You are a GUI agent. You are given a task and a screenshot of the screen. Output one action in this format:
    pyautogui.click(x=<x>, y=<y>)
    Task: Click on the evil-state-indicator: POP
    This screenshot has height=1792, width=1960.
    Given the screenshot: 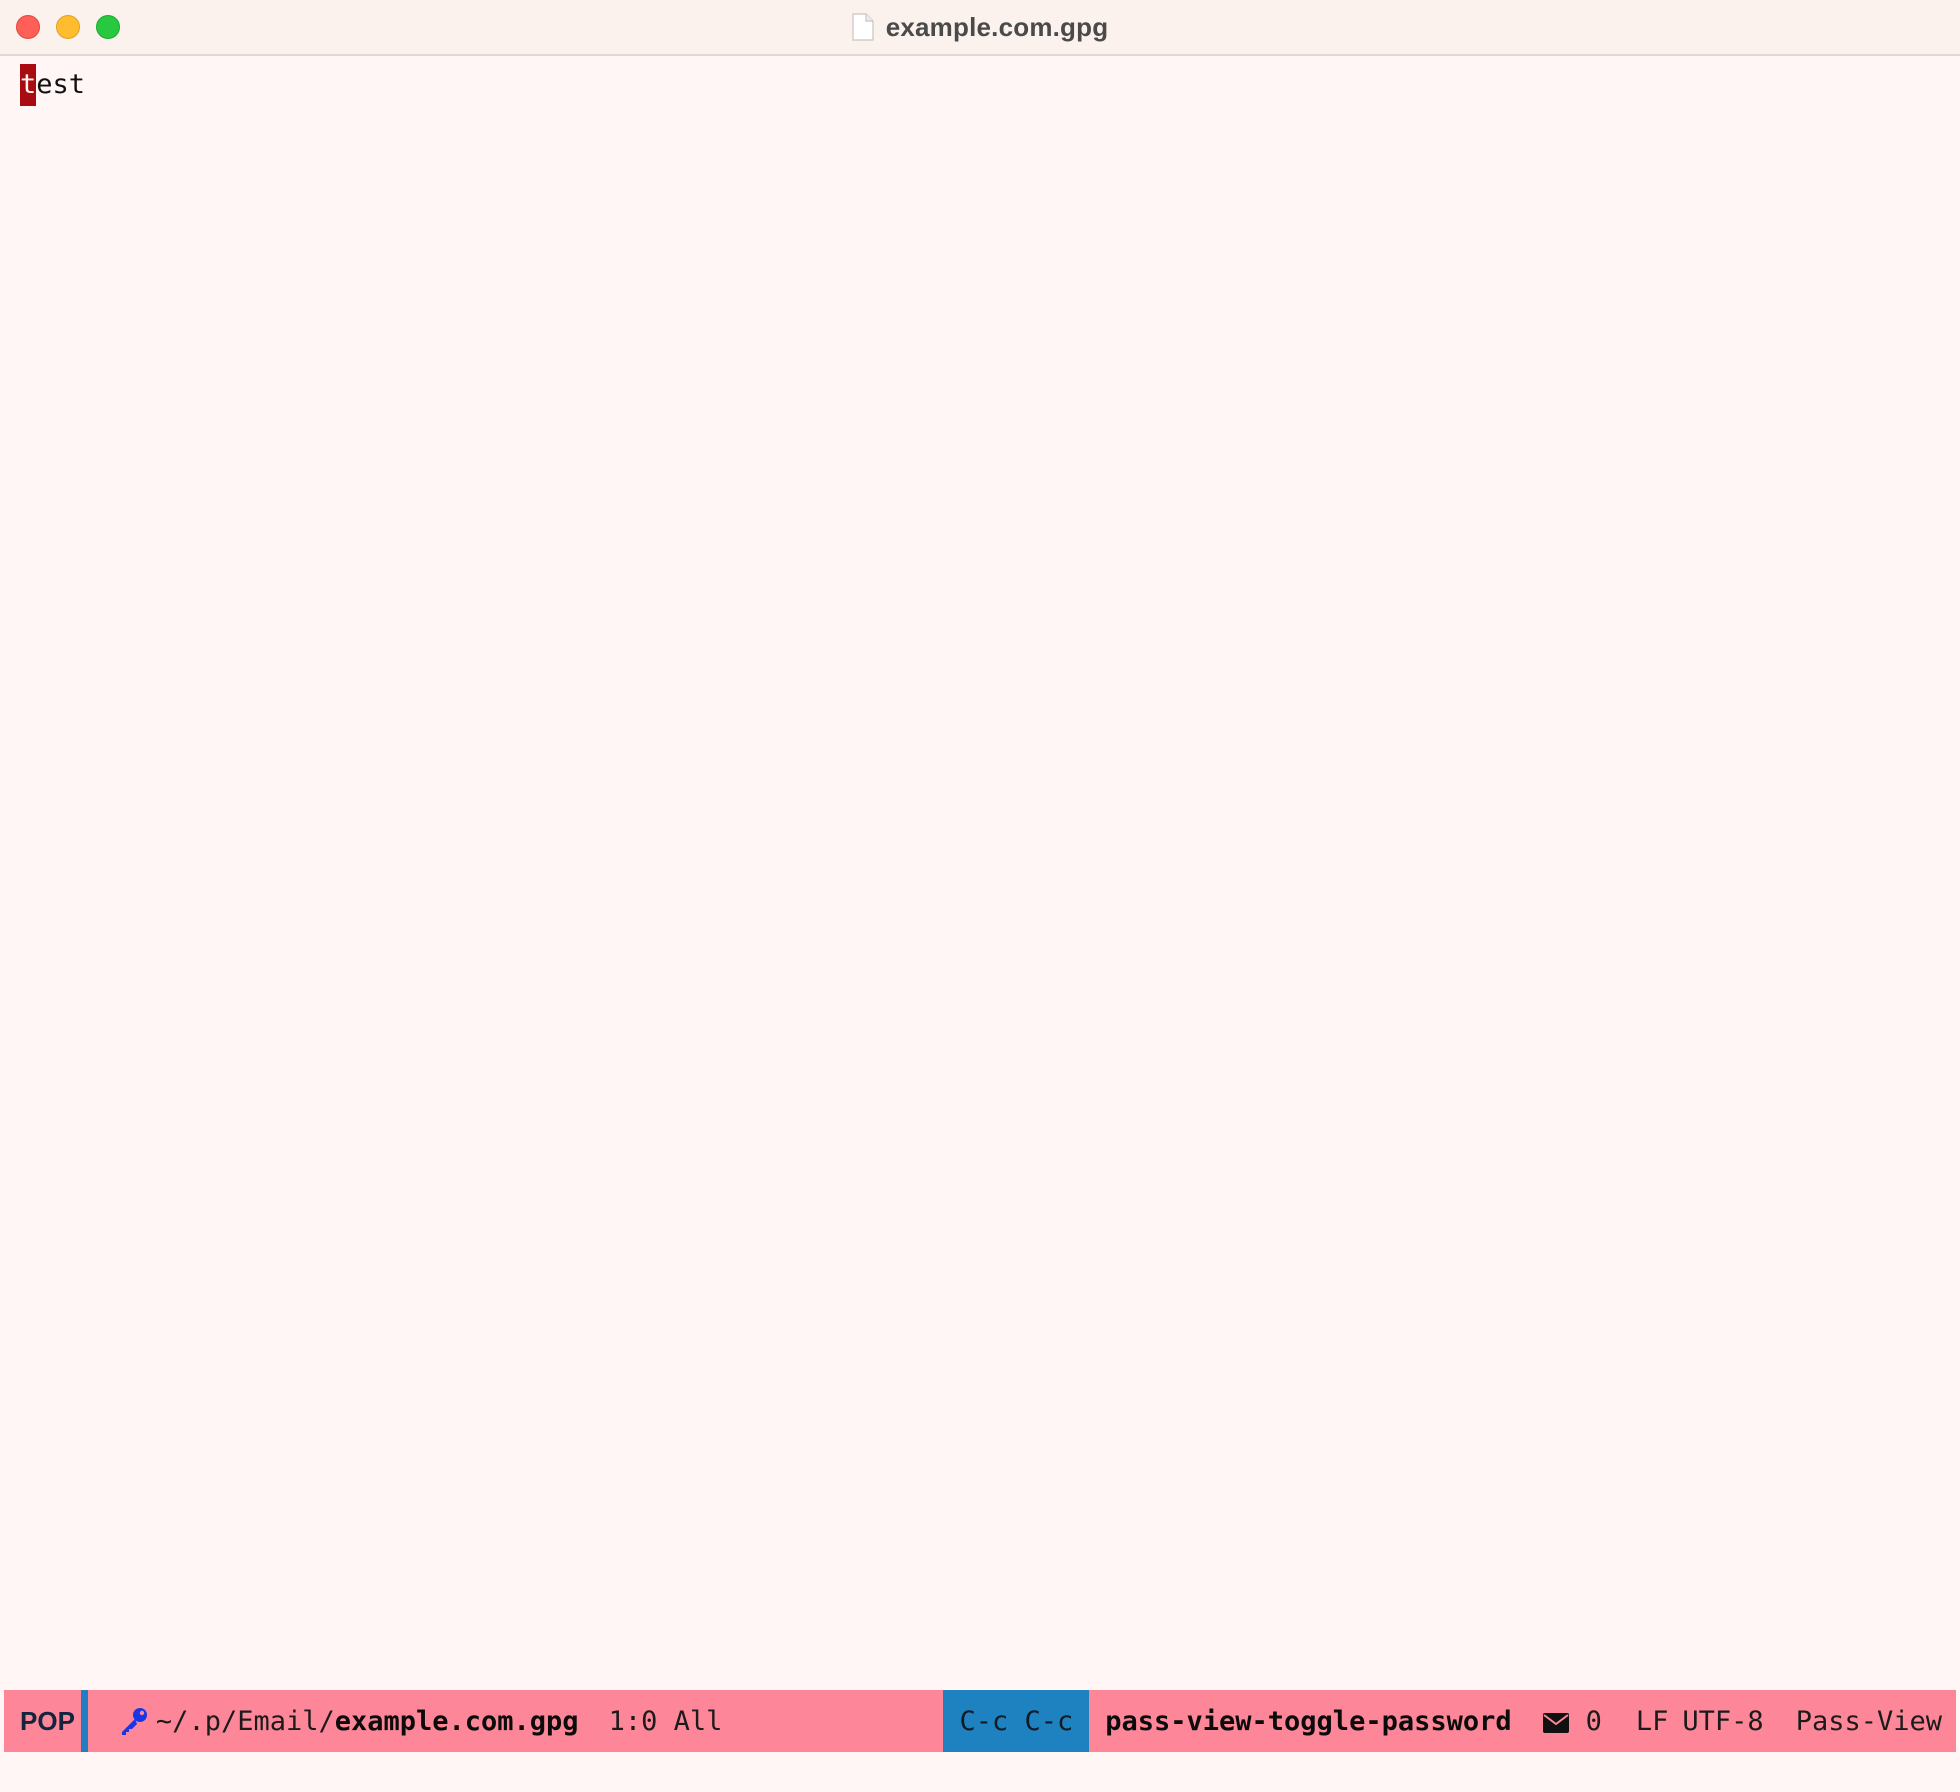 What is the action you would take?
    pyautogui.click(x=47, y=1720)
    